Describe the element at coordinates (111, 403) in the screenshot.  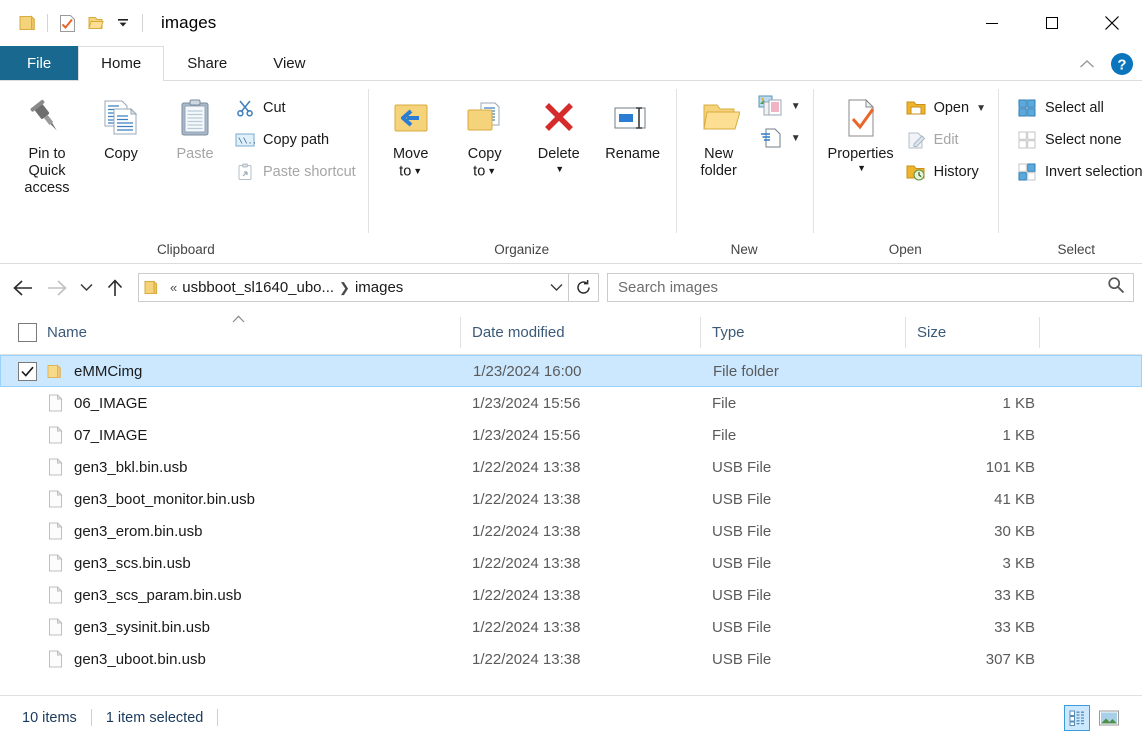
I see `file-name-label: 06_IMAGE` at that location.